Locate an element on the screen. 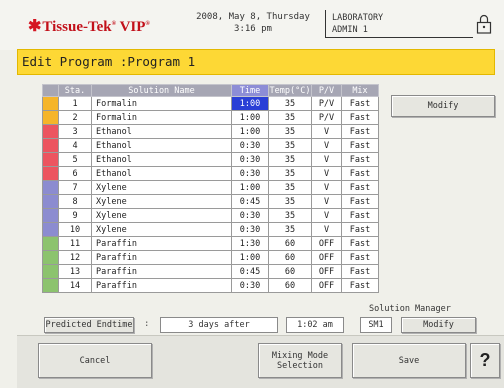 This screenshot has height=388, width=504. predicted-endtime-button: Predicted Endtime is located at coordinates (89, 325).